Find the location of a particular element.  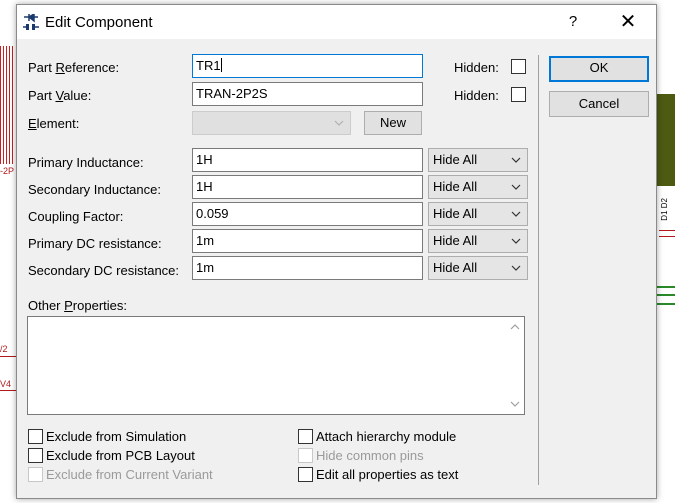

schematic-pin-lines is located at coordinates (7, 105).